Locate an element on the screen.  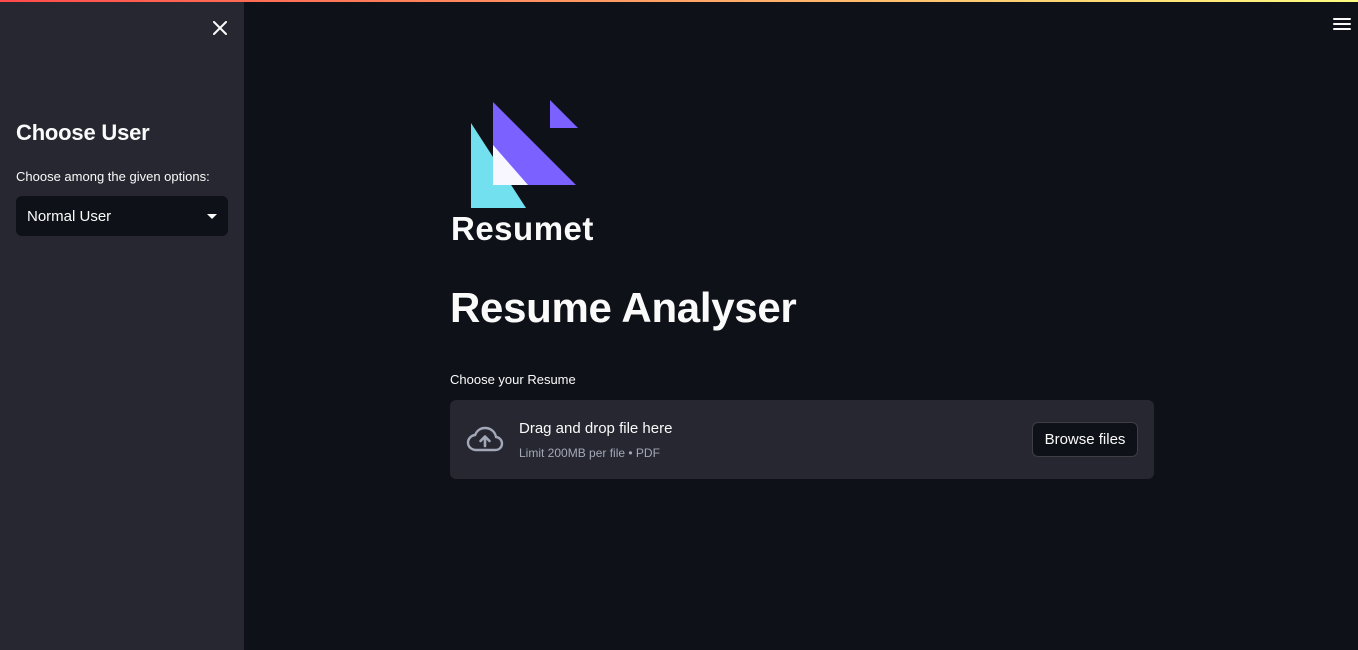
caret-down-icon is located at coordinates (212, 216).